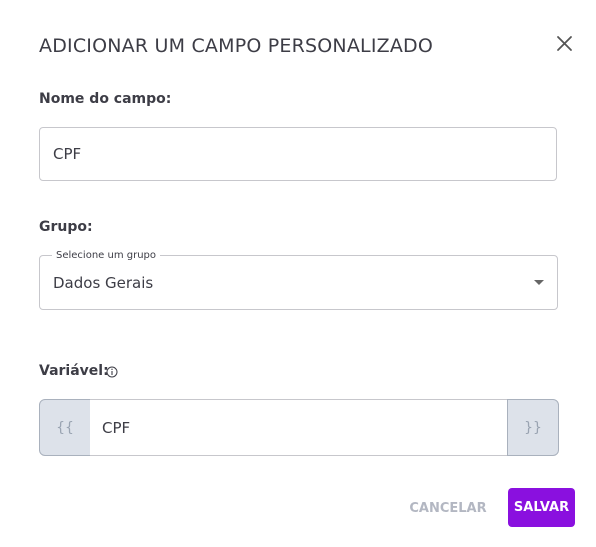  Describe the element at coordinates (106, 255) in the screenshot. I see `group-select-legend: Selecione um grupo` at that location.